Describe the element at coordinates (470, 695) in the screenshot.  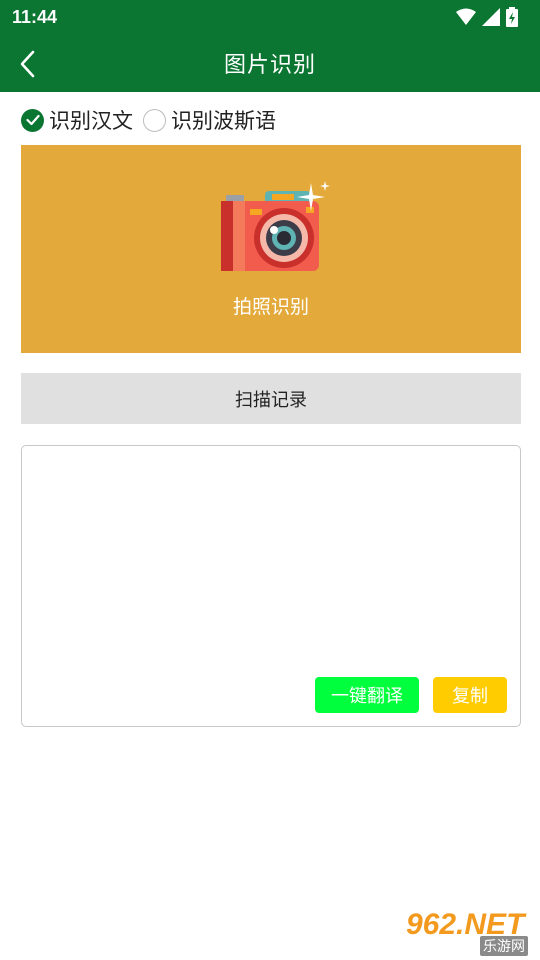
I see `copy-button: 复制` at that location.